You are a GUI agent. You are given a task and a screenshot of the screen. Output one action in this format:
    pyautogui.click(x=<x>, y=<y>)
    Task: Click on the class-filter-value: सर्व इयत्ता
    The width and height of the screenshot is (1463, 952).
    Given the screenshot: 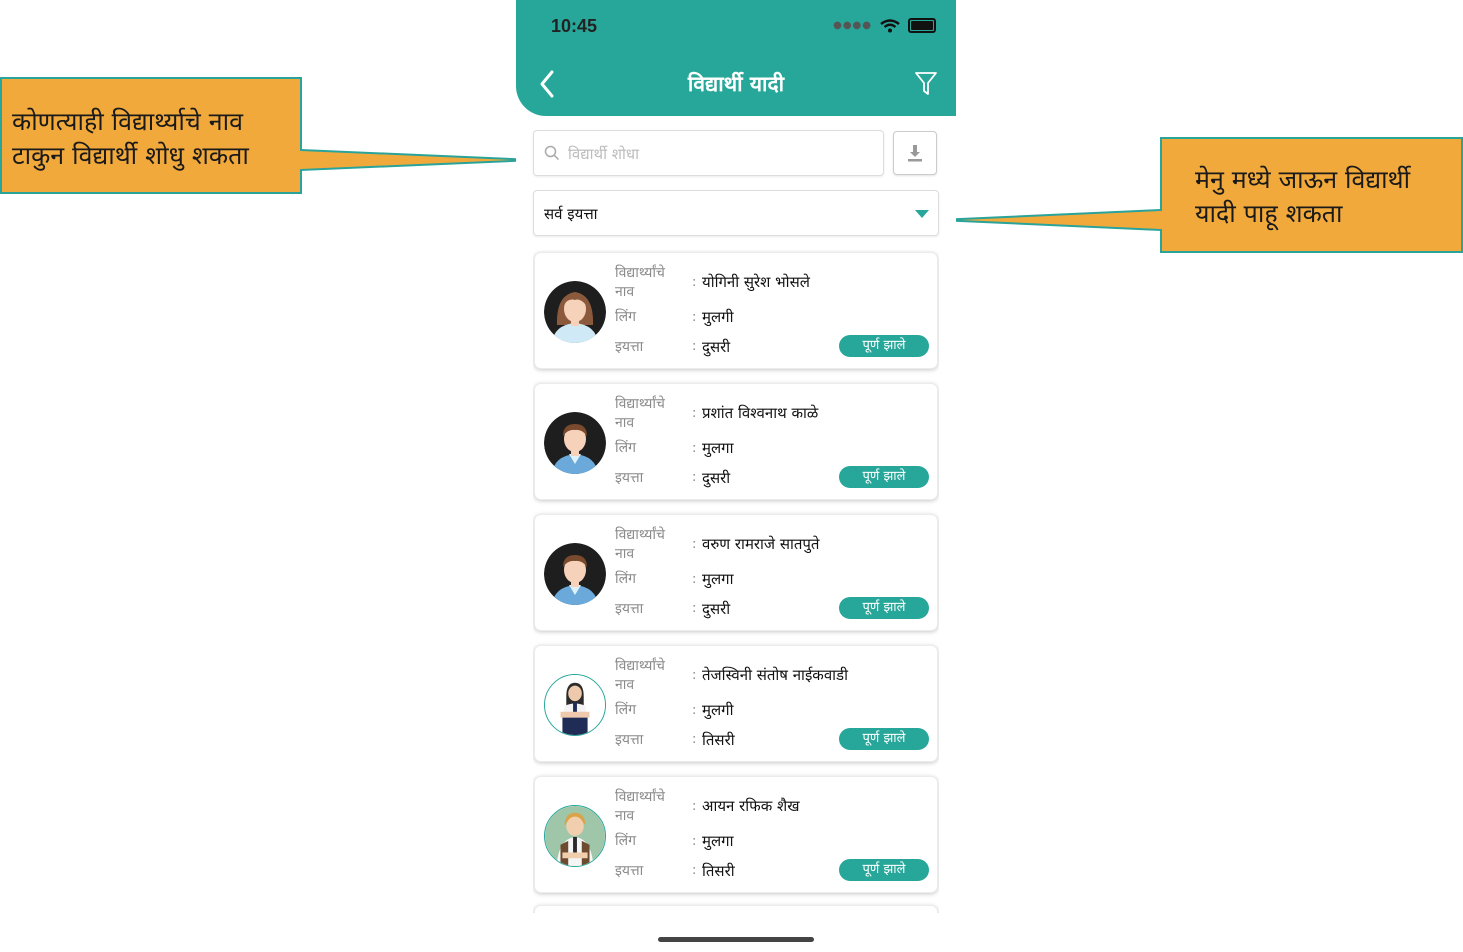 What is the action you would take?
    pyautogui.click(x=571, y=214)
    